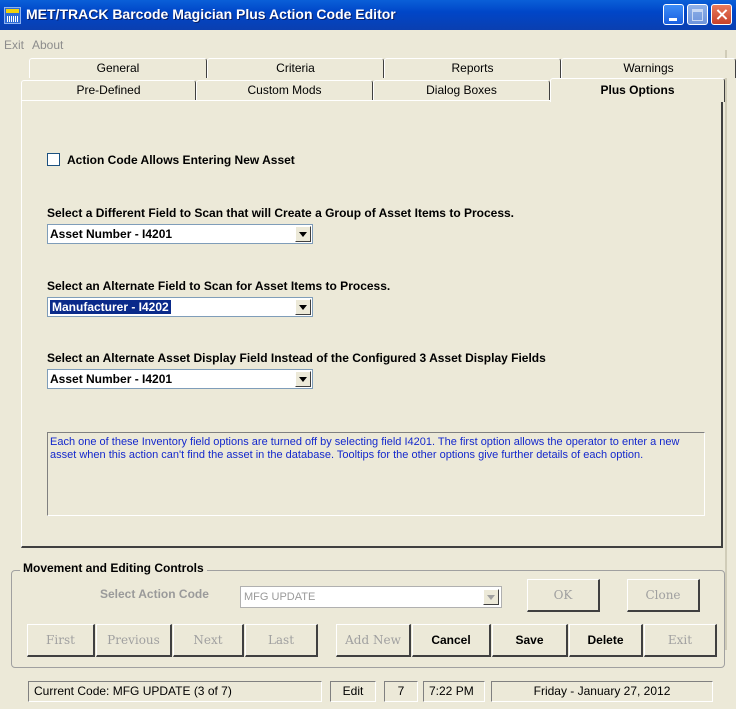  Describe the element at coordinates (208, 640) in the screenshot. I see `next-button: Next` at that location.